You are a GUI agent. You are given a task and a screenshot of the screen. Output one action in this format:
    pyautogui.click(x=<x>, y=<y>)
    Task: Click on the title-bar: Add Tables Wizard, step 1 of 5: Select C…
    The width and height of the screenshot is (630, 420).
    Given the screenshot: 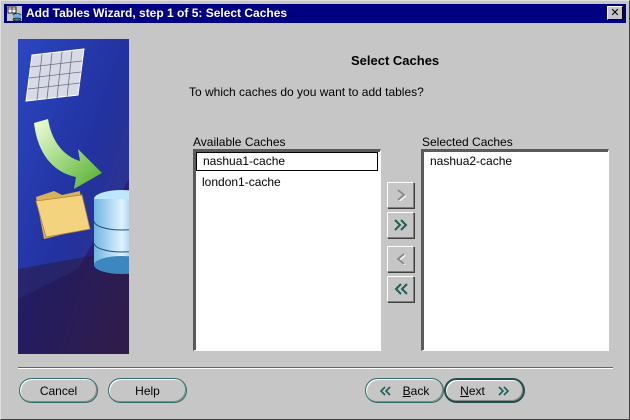 What is the action you would take?
    pyautogui.click(x=315, y=13)
    